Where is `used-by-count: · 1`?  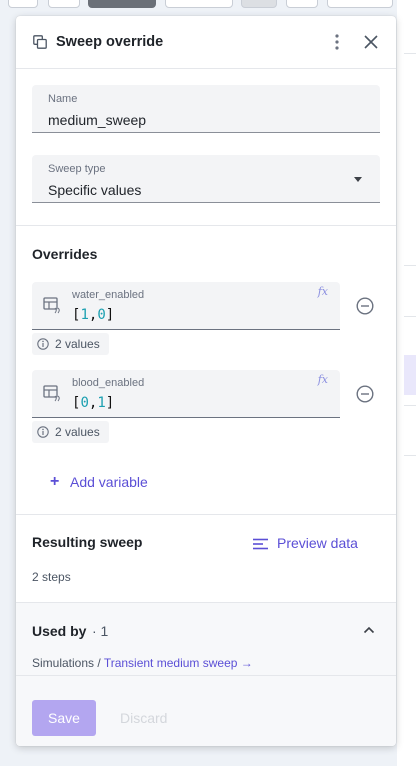 used-by-count: · 1 is located at coordinates (100, 631).